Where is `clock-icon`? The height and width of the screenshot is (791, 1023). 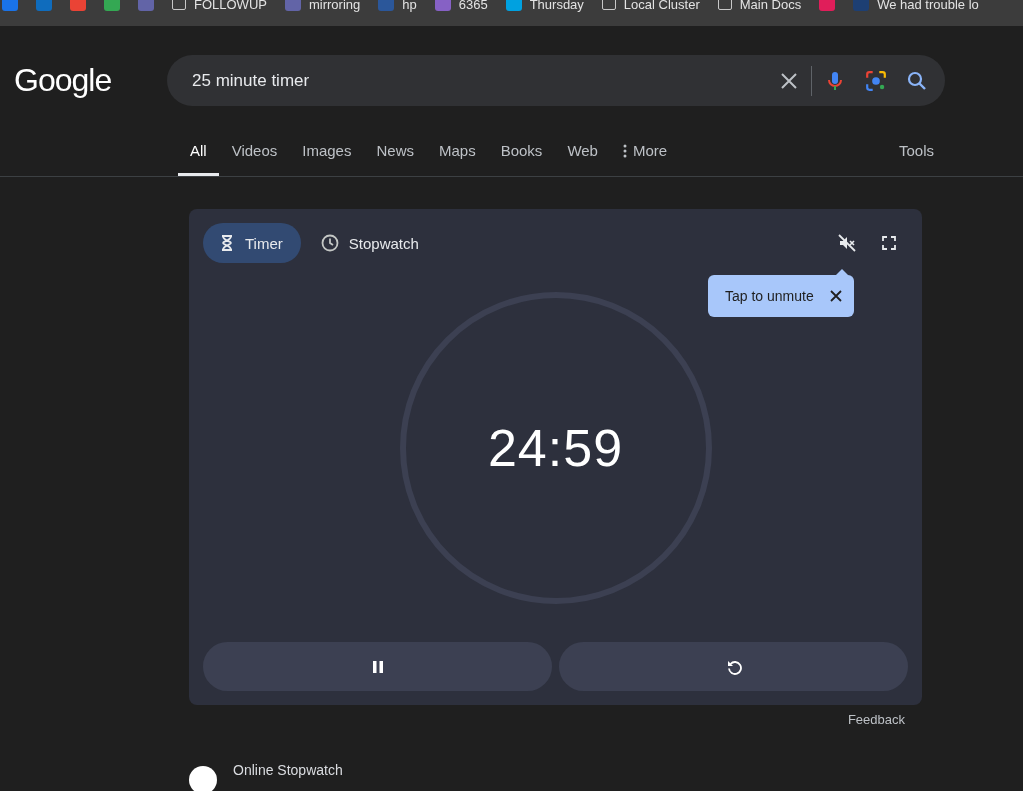
clock-icon is located at coordinates (329, 243).